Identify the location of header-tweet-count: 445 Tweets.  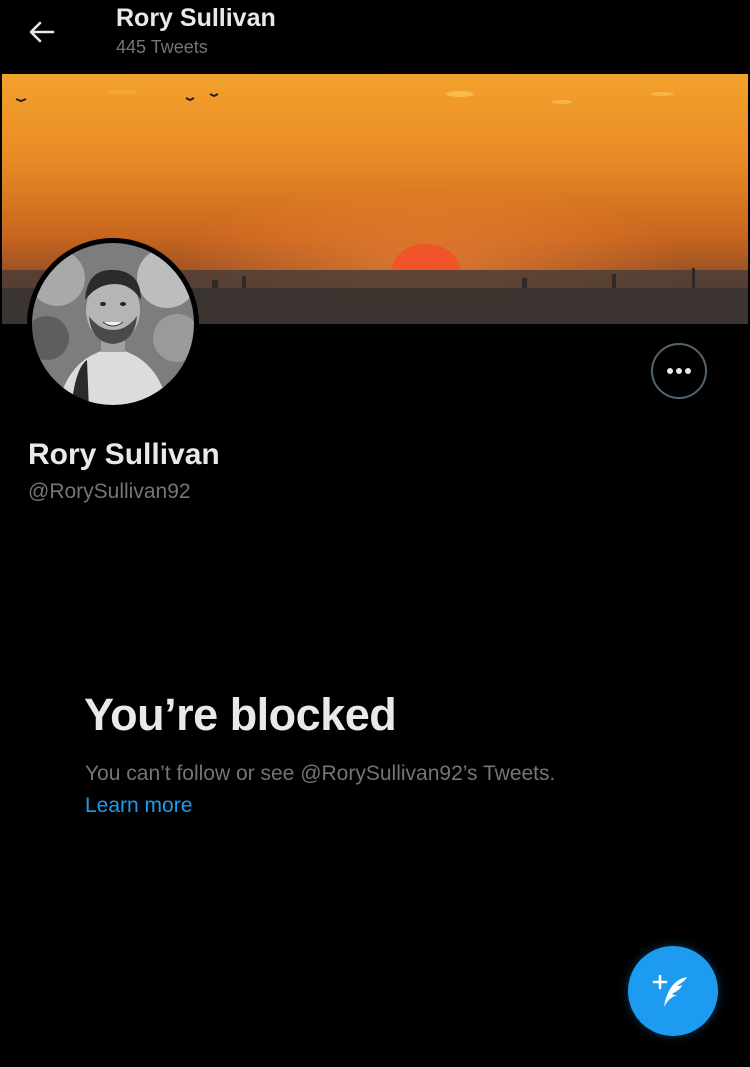
(162, 47).